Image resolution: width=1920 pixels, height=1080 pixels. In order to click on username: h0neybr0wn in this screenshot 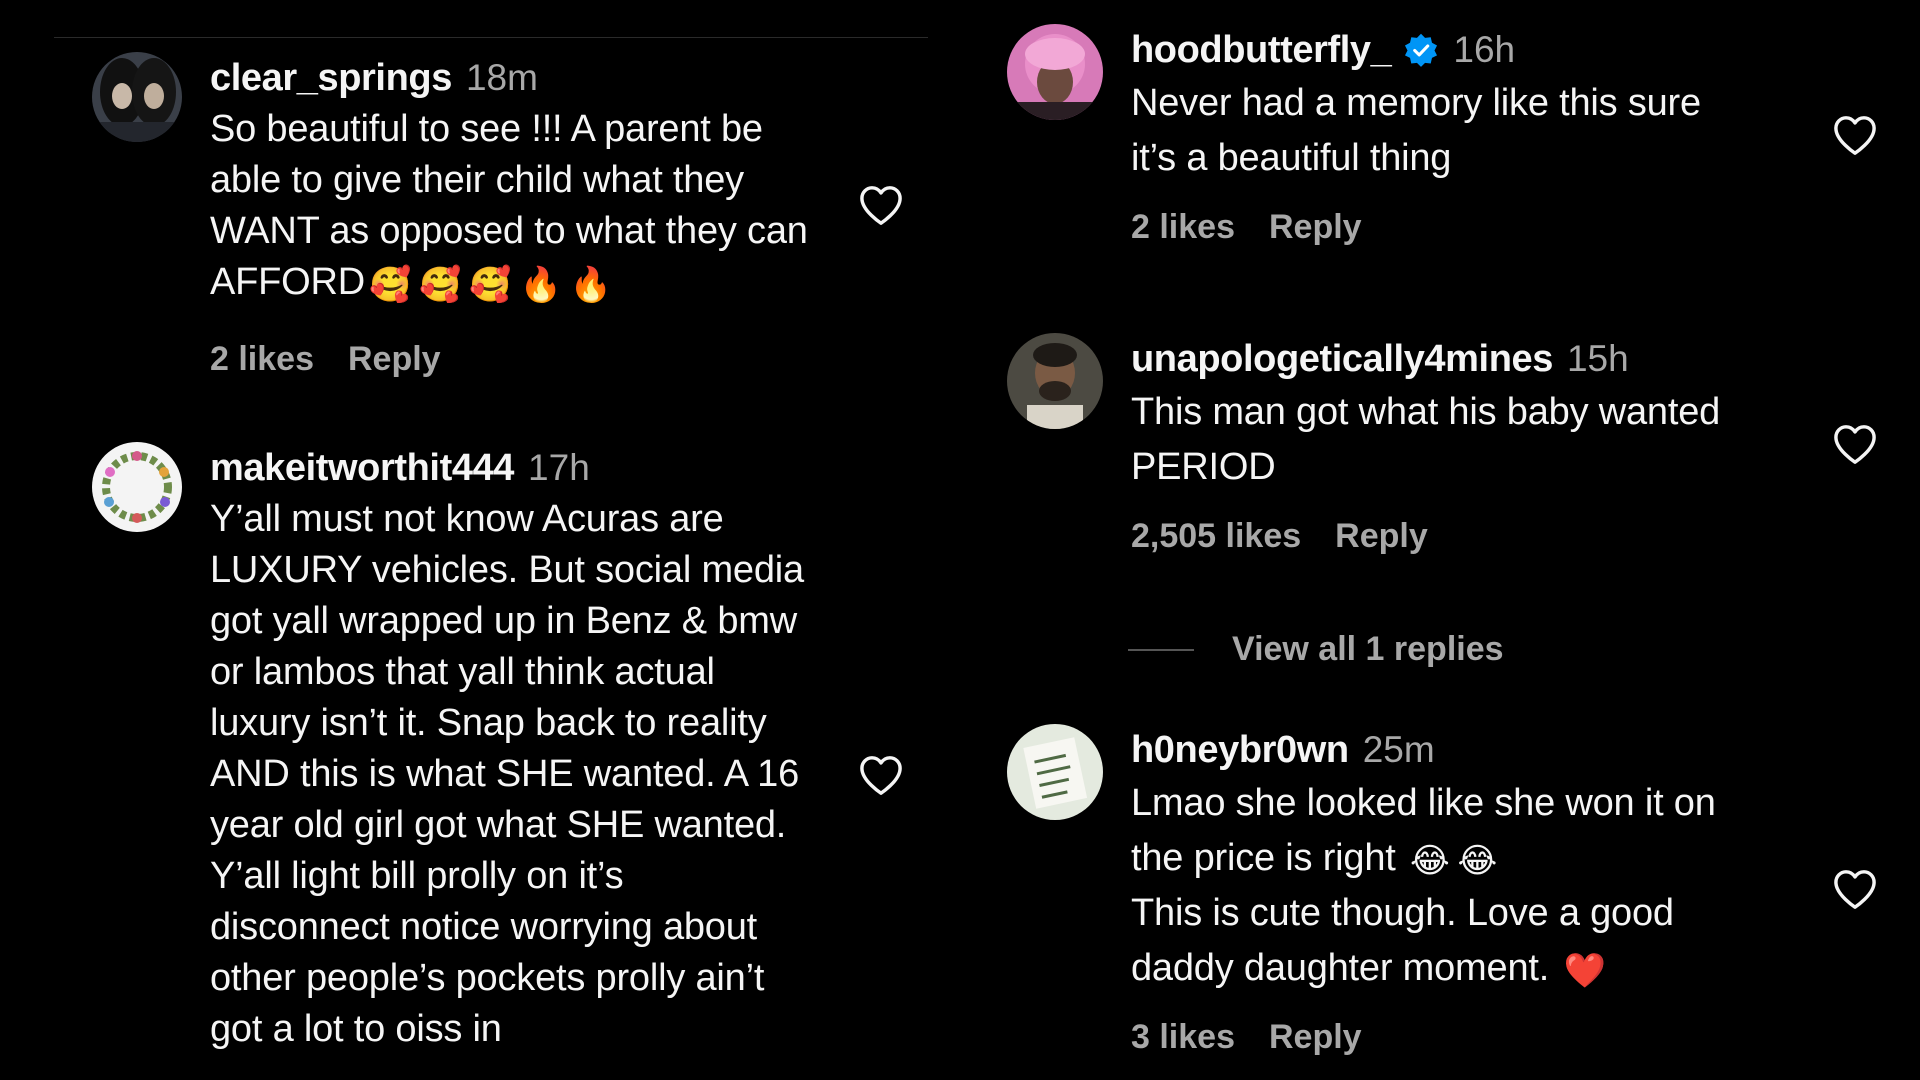, I will do `click(1240, 750)`.